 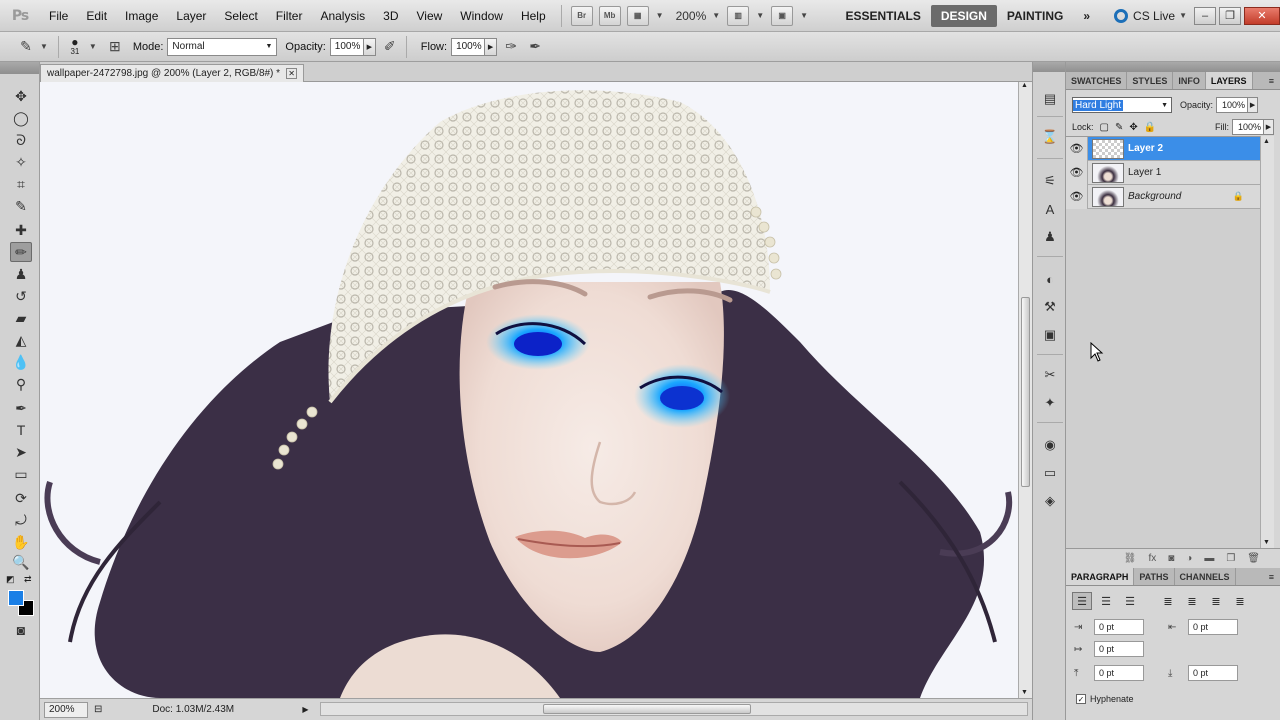 What do you see at coordinates (1050, 375) in the screenshot?
I see `brush-panel-icon: ✂` at bounding box center [1050, 375].